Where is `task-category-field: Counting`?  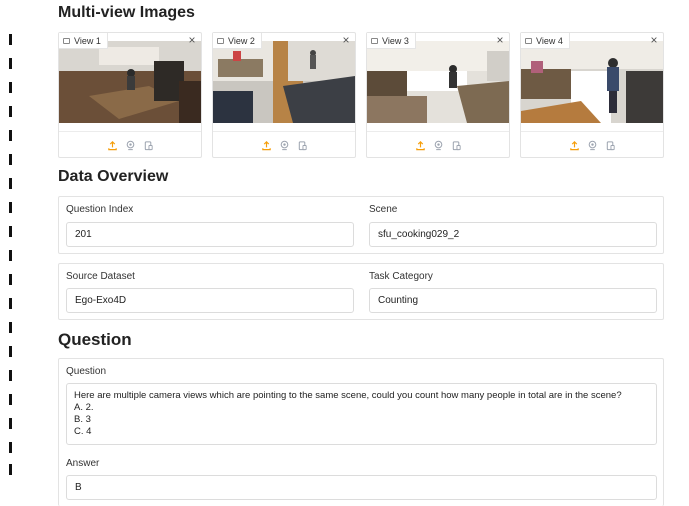 task-category-field: Counting is located at coordinates (513, 300).